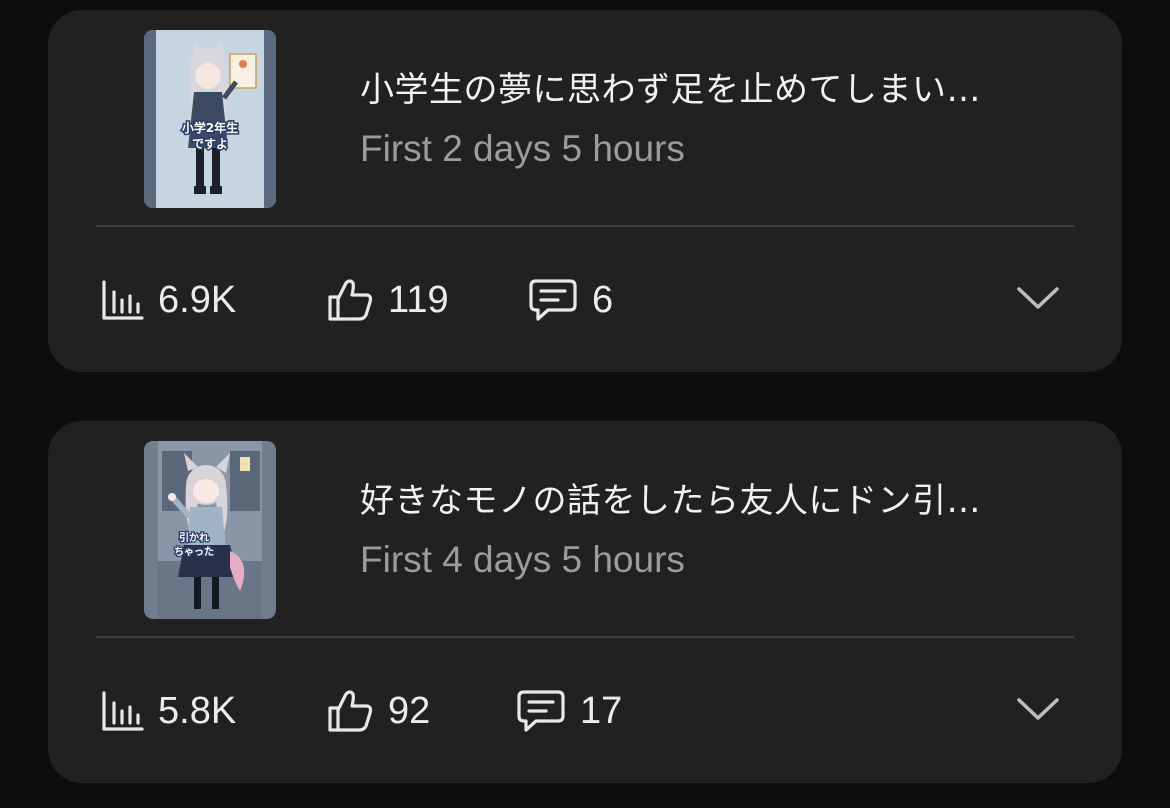 The height and width of the screenshot is (808, 1170). I want to click on views-count: 5.8K, so click(197, 710).